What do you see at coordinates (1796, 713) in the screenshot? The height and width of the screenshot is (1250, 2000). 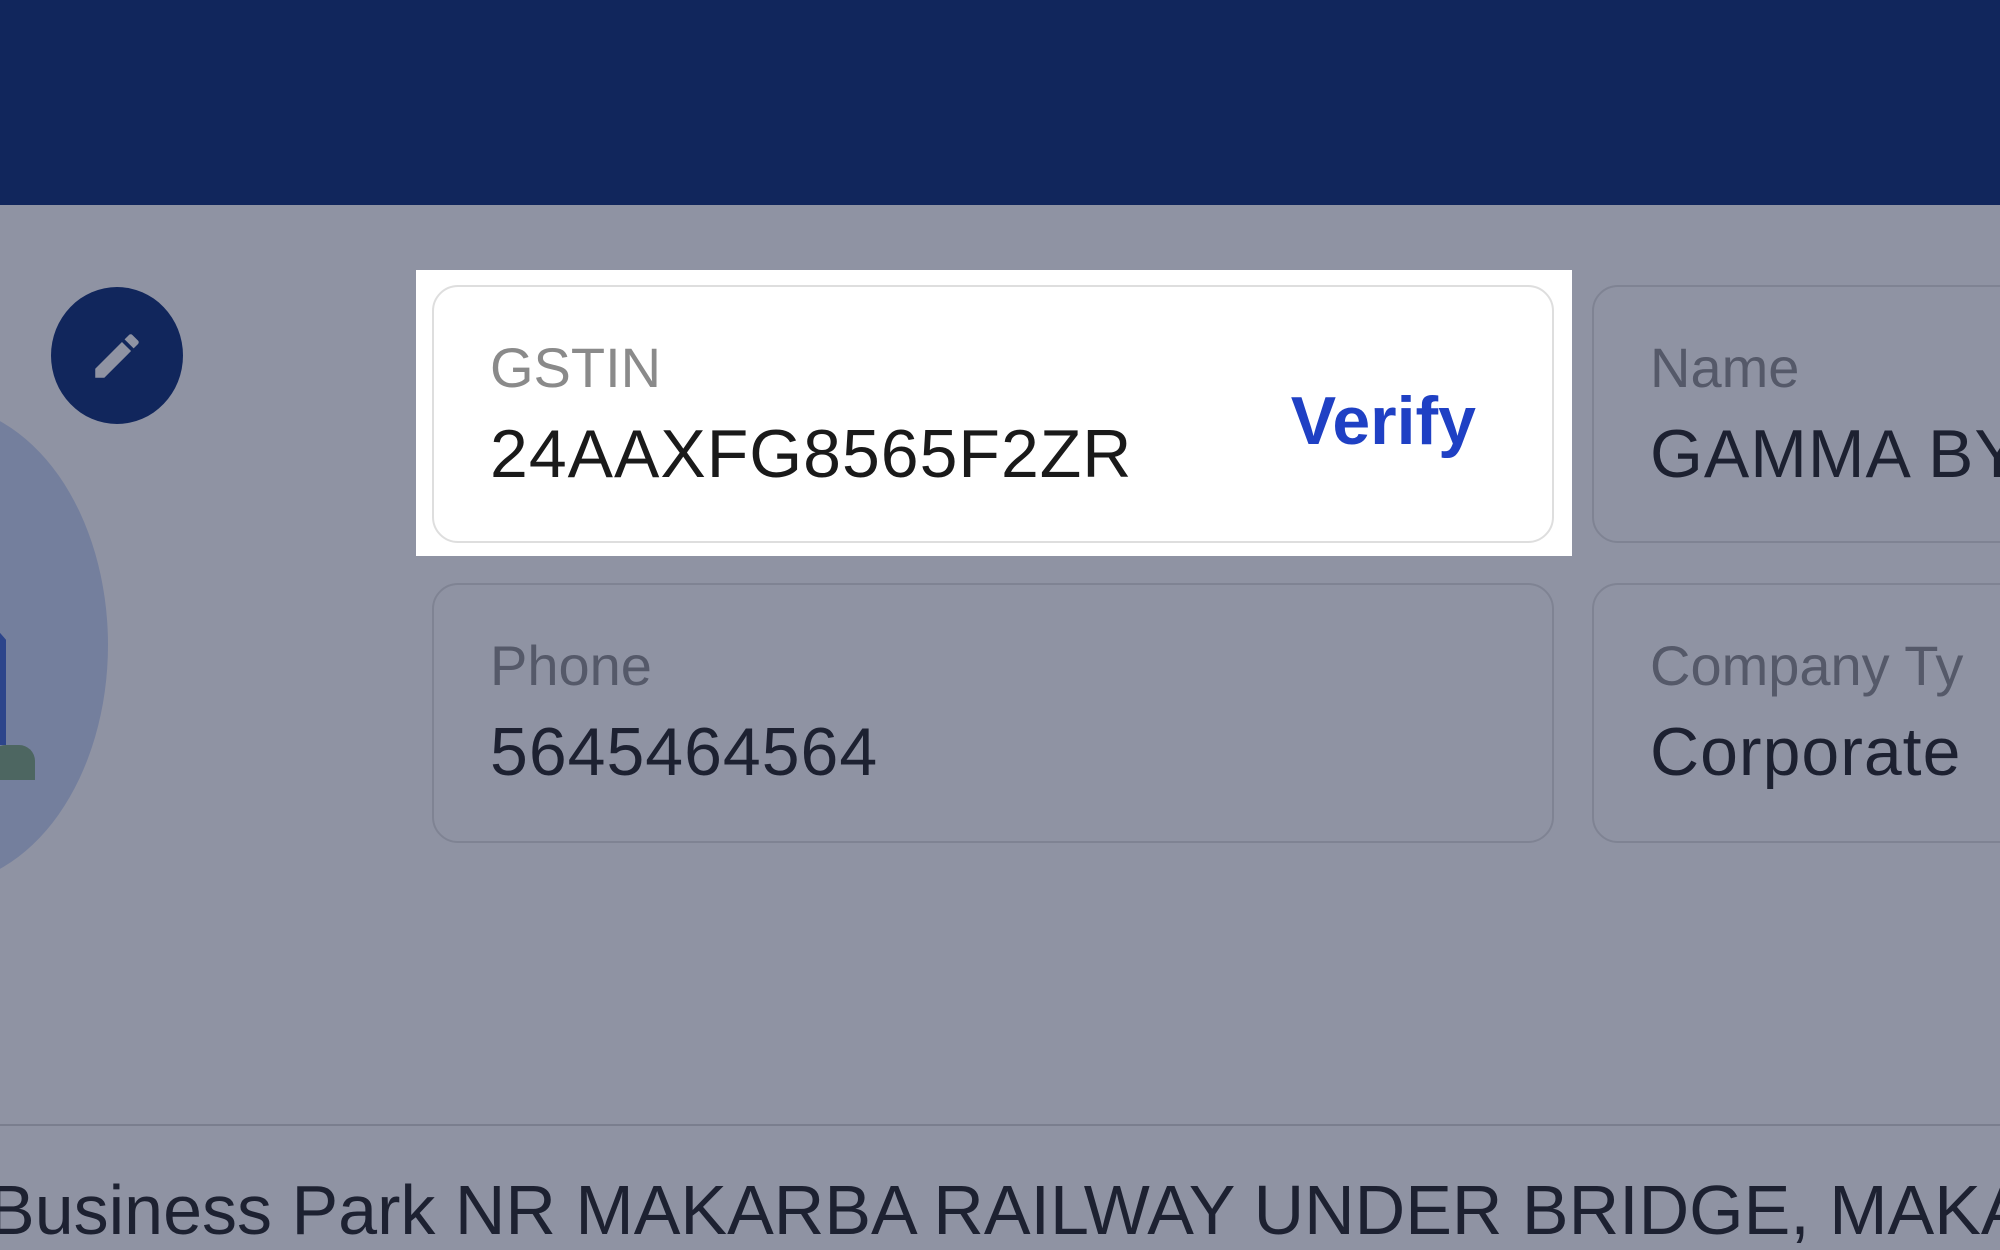 I see `company-type-field: Company Ty Corporate` at bounding box center [1796, 713].